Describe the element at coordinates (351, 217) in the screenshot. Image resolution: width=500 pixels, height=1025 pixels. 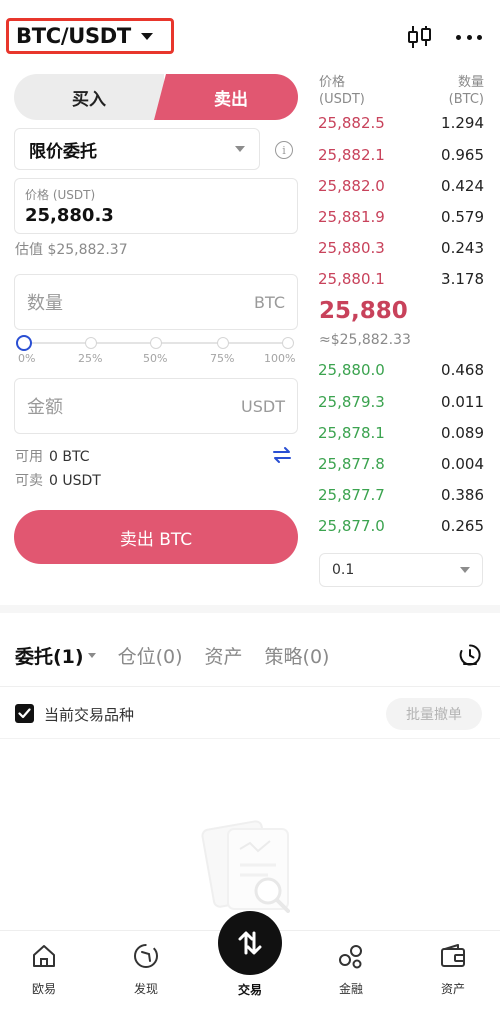
I see `ask-price: 25,881.9` at that location.